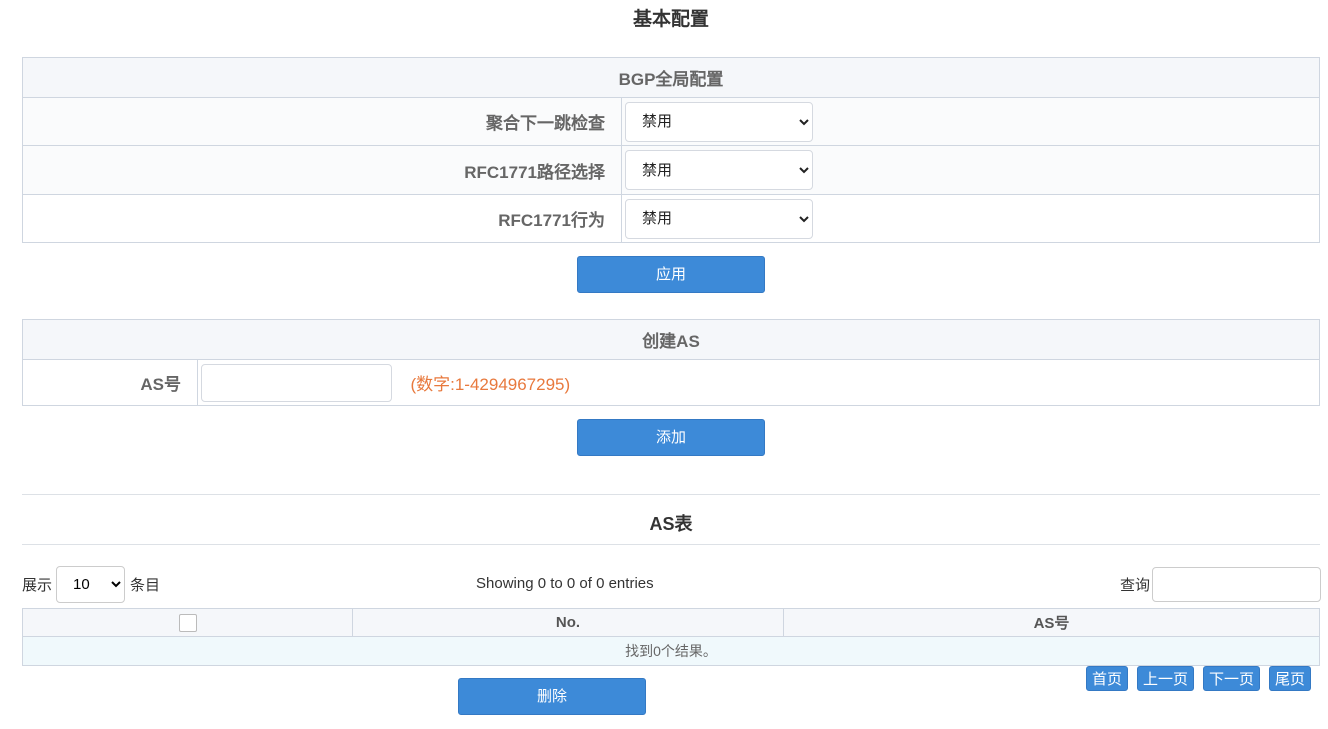  What do you see at coordinates (671, 274) in the screenshot?
I see `apply-button: 应用` at bounding box center [671, 274].